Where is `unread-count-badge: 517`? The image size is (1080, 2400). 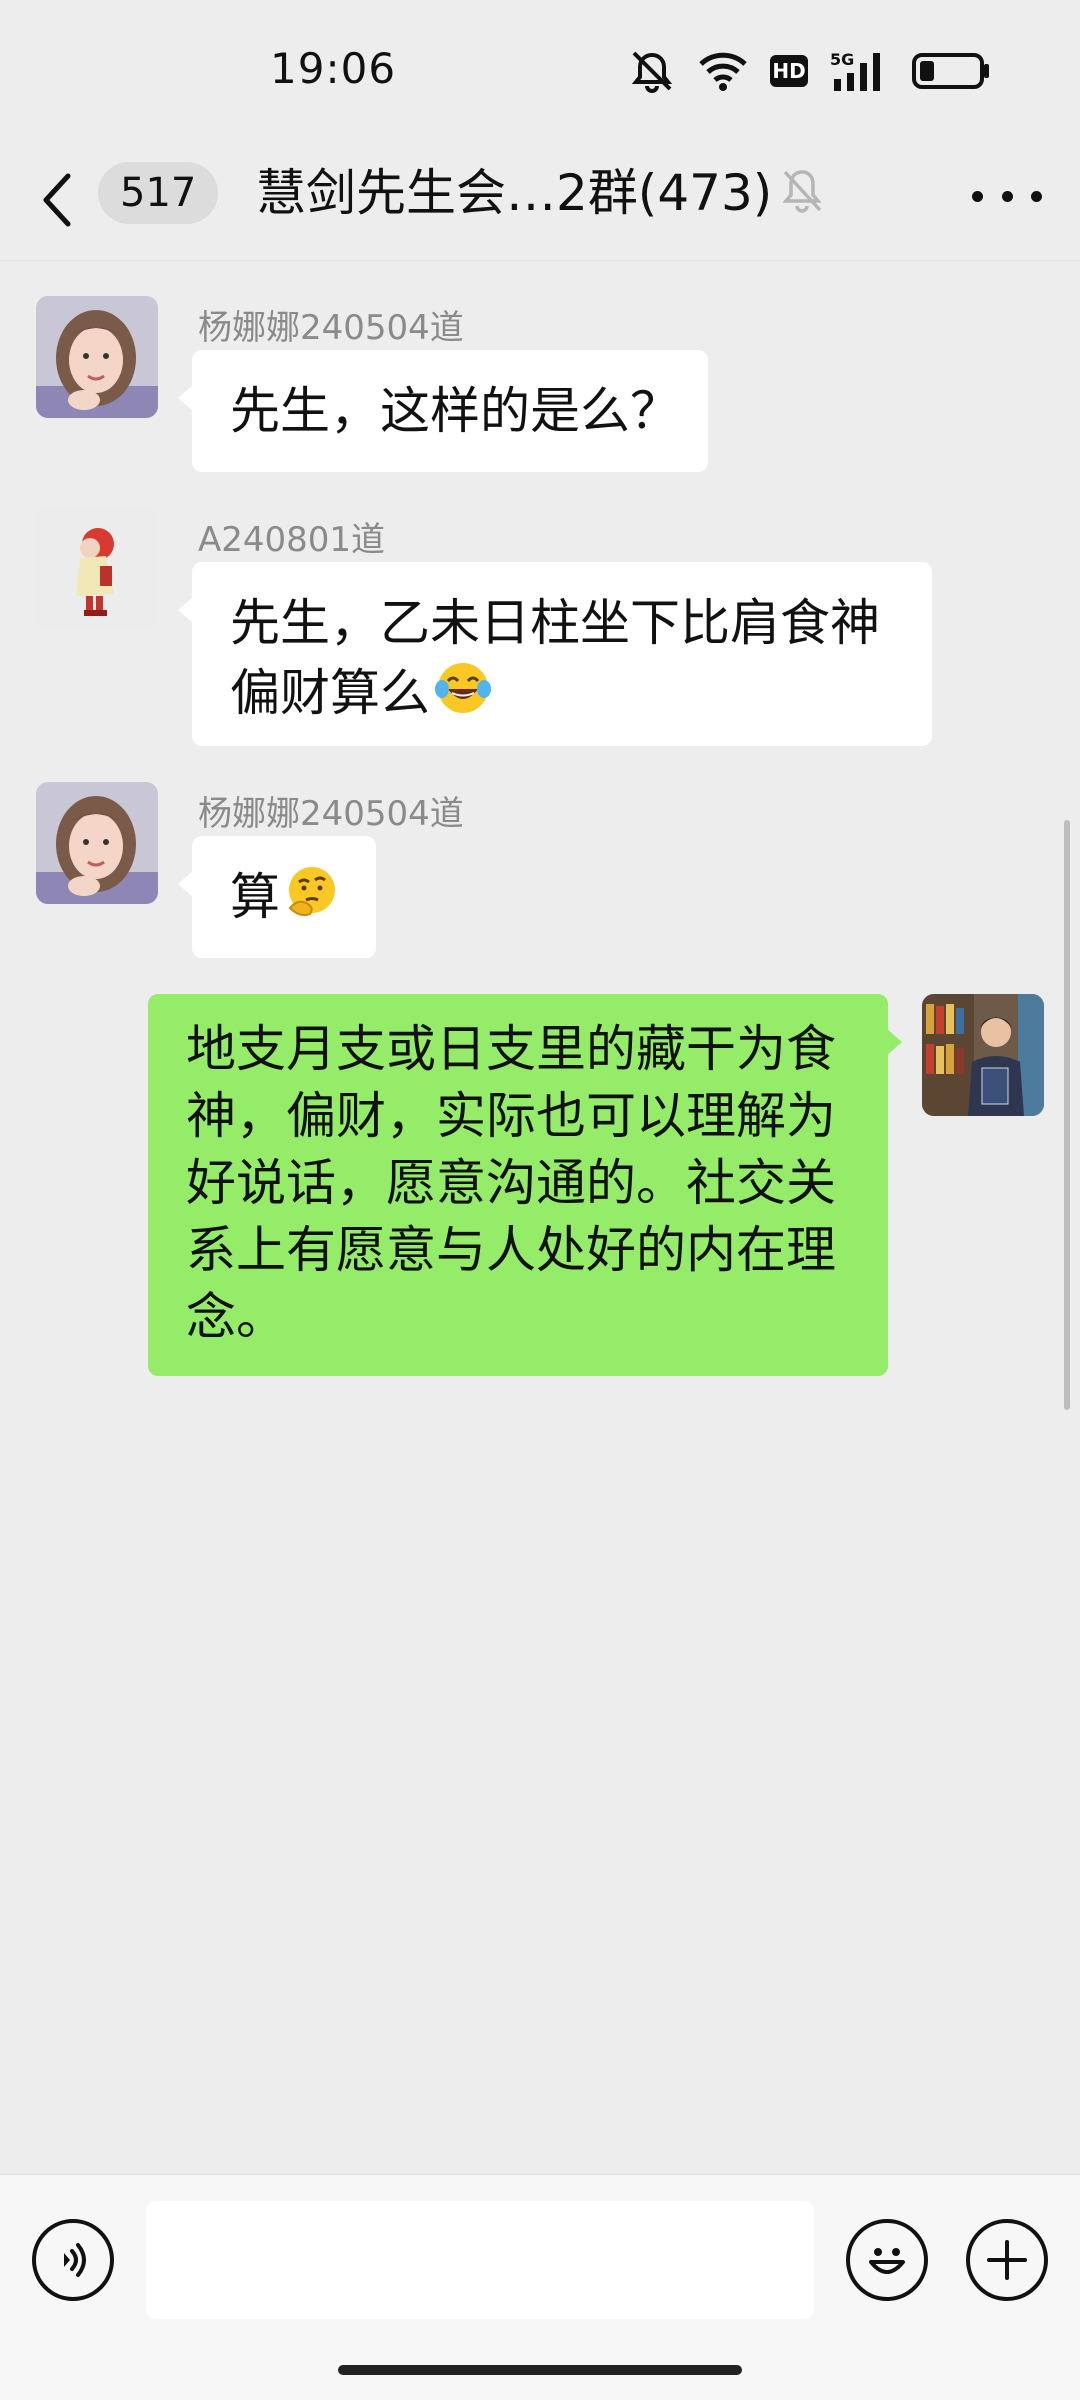
unread-count-badge: 517 is located at coordinates (158, 193).